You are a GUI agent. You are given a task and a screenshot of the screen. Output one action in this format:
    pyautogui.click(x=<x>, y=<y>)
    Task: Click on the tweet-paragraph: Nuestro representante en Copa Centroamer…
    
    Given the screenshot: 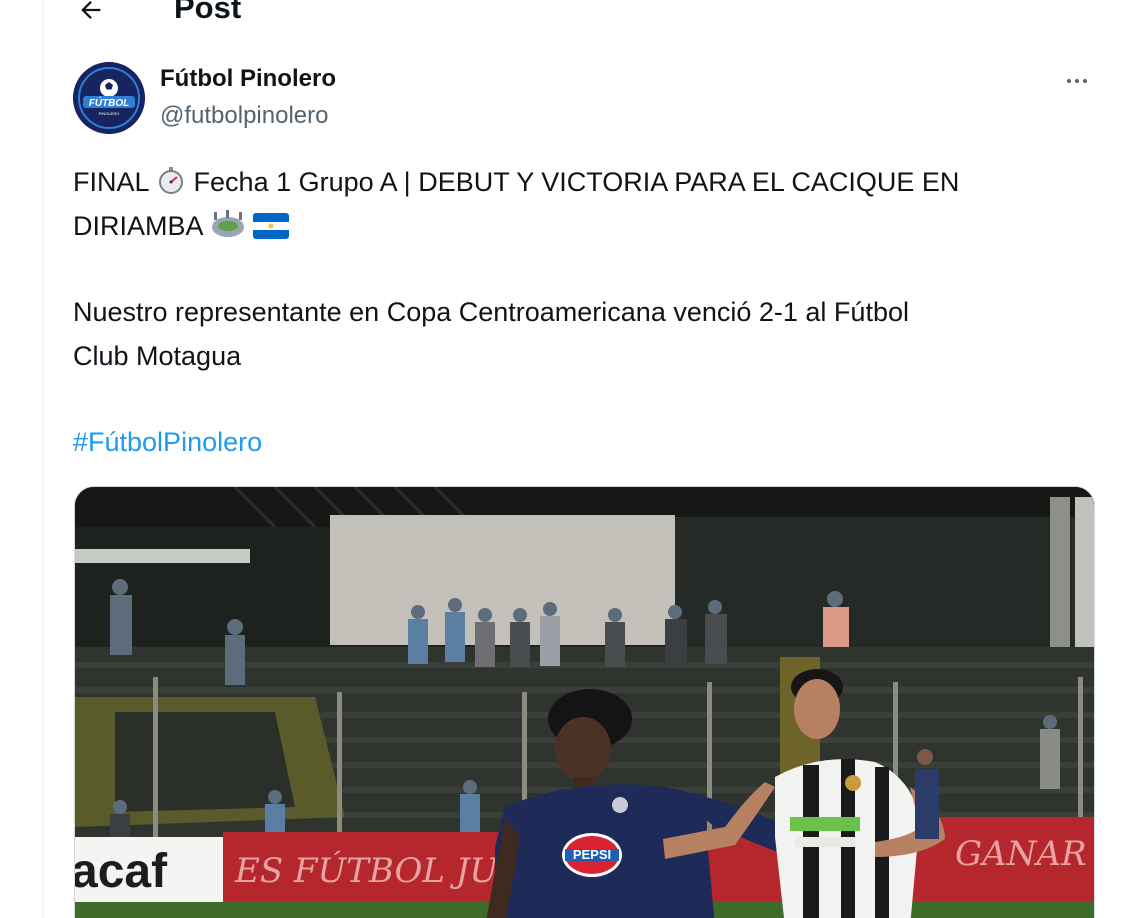 What is the action you would take?
    pyautogui.click(x=578, y=334)
    